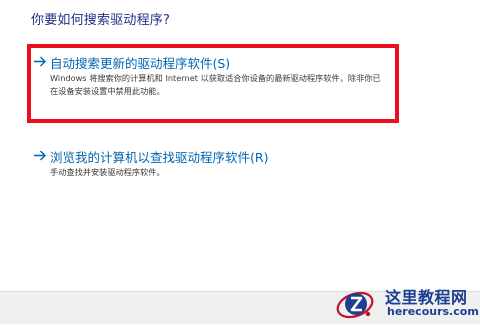 The image size is (480, 327). What do you see at coordinates (159, 157) in the screenshot?
I see `browse-option-title: 浏览我的计算机以查找驱动程序软件(R)` at bounding box center [159, 157].